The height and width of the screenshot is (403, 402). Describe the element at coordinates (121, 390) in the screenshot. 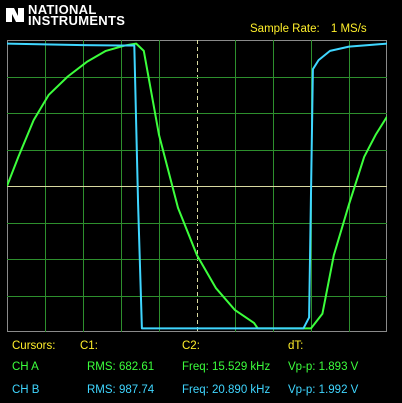

I see `ch-b-rms: RMS: 987.74` at that location.